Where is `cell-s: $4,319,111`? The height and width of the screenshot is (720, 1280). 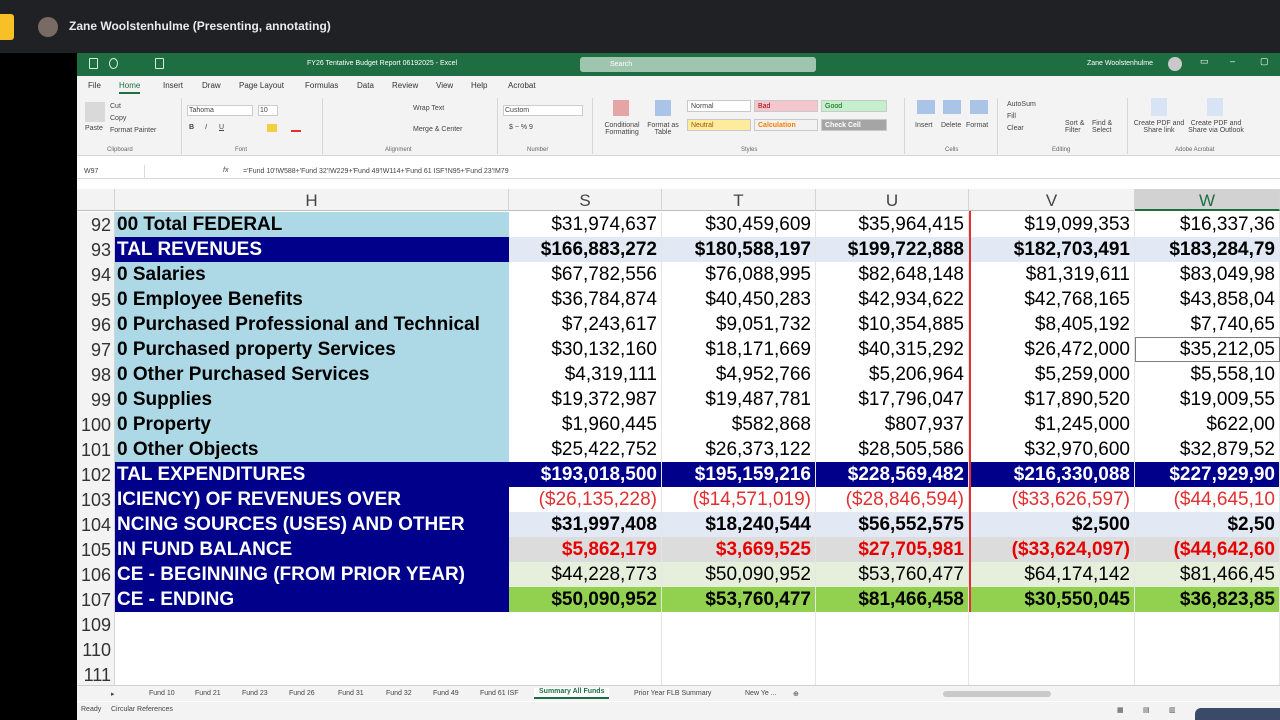
cell-s: $4,319,111 is located at coordinates (585, 374).